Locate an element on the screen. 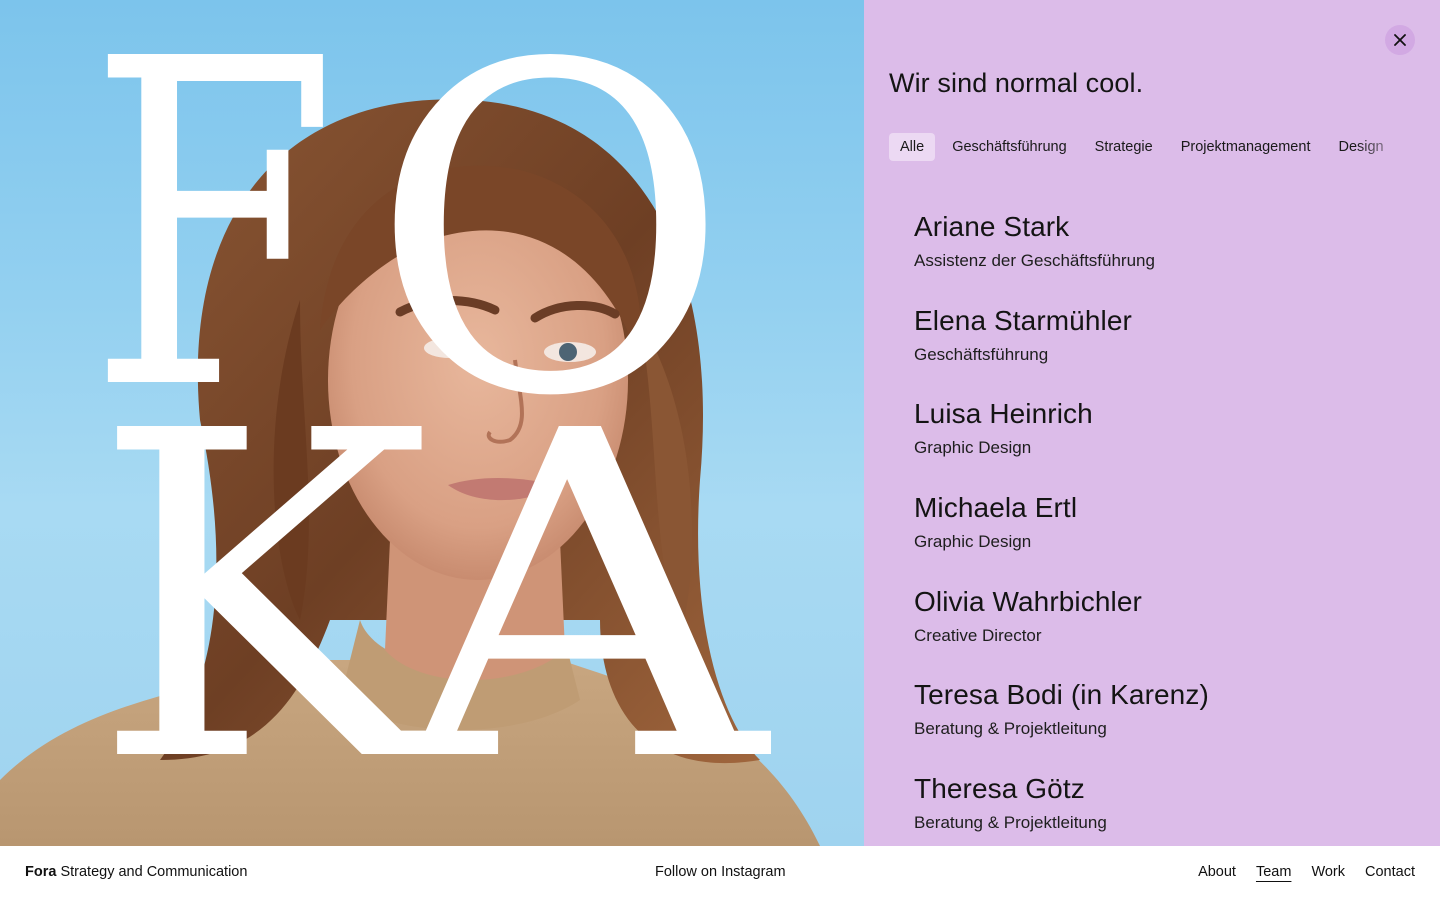  filter-geschaeftsfuehrung: Geschäftsführung is located at coordinates (1009, 147).